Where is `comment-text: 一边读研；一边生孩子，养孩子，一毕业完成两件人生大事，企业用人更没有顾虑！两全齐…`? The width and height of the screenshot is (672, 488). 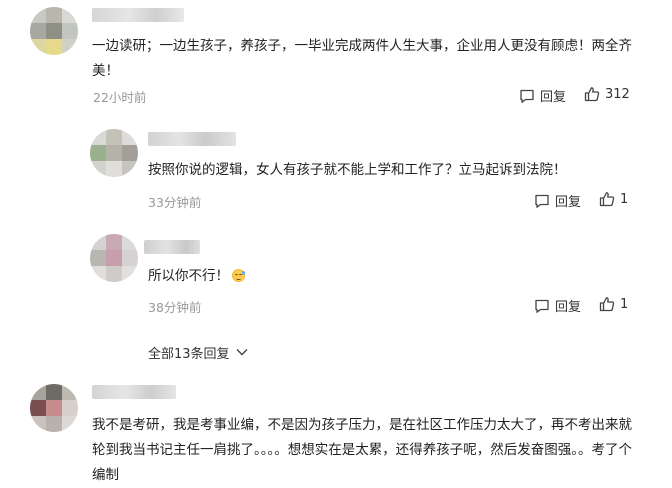
comment-text: 一边读研；一边生孩子，养孩子，一毕业完成两件人生大事，企业用人更没有顾虑！两全齐… is located at coordinates (362, 58).